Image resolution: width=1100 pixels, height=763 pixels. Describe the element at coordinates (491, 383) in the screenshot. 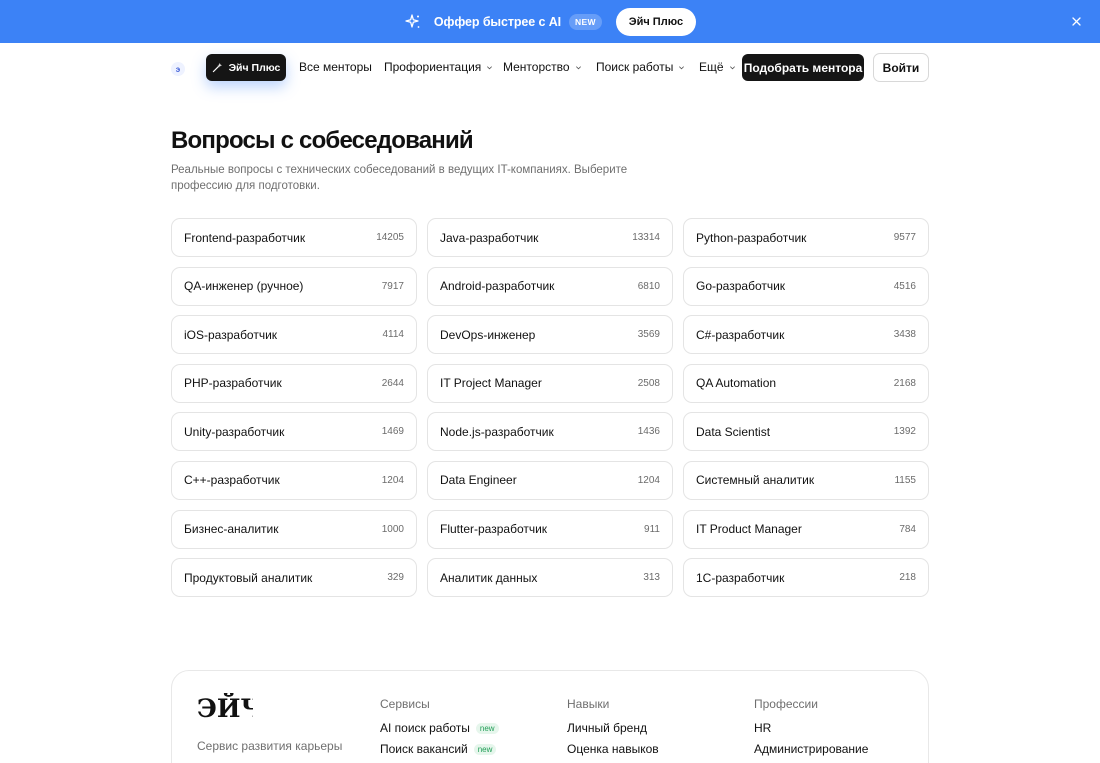

I see `profession-title: IT Project Manager` at that location.